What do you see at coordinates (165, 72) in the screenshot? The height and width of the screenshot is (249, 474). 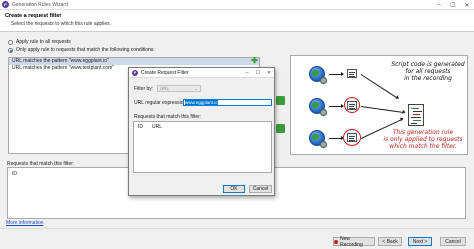 I see `dialog-title: Create Request Filter` at bounding box center [165, 72].